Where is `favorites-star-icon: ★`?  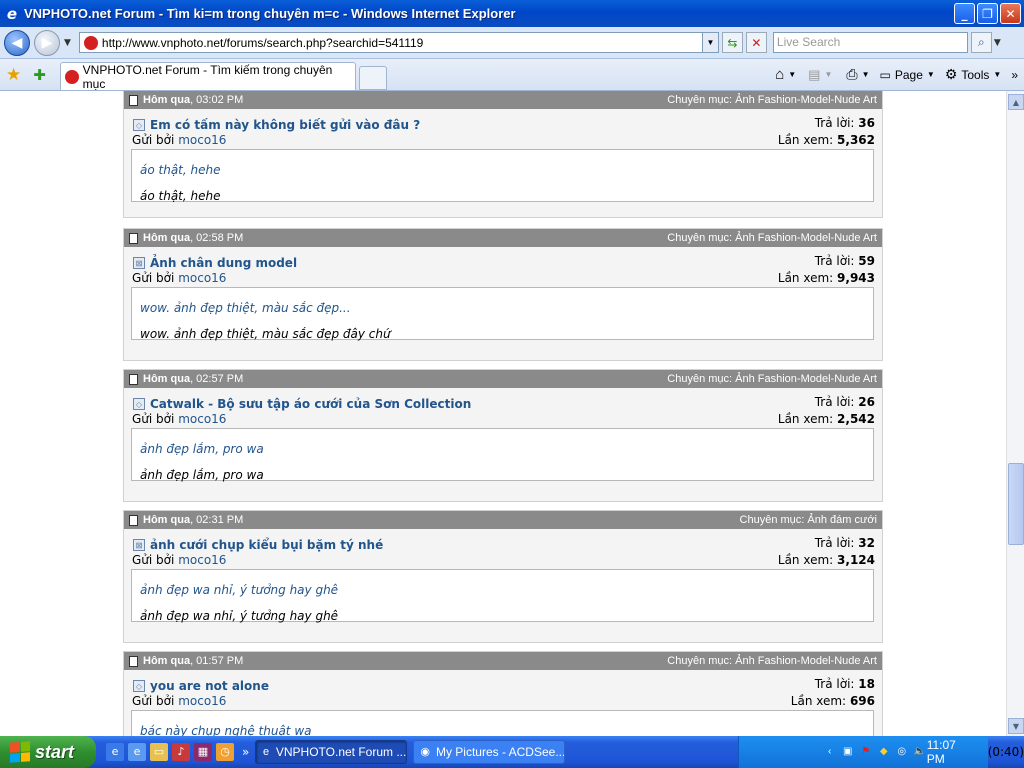 favorites-star-icon: ★ is located at coordinates (13, 75).